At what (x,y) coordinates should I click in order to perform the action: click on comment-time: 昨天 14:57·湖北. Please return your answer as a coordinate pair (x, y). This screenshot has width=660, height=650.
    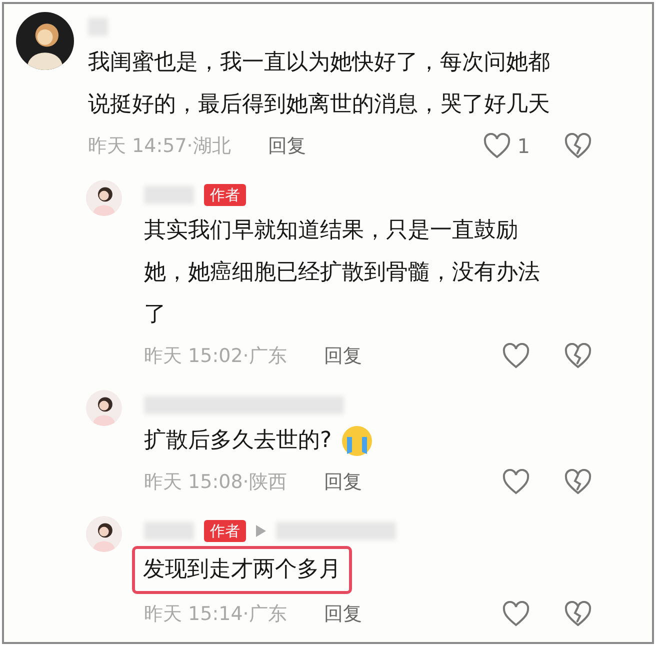
    Looking at the image, I should click on (160, 146).